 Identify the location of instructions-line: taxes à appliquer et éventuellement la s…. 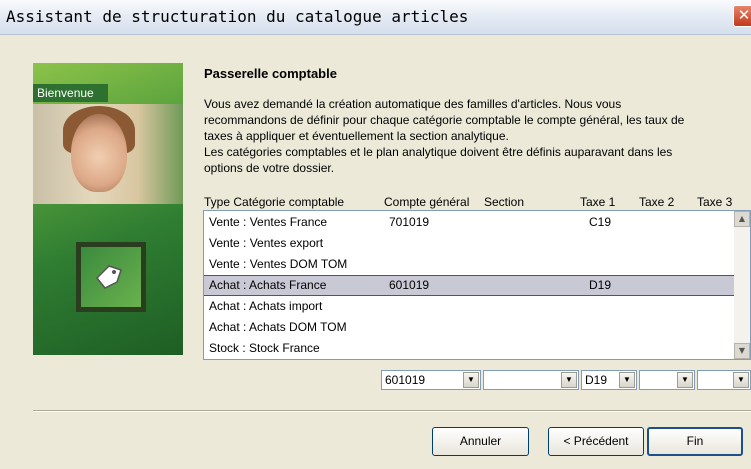
(356, 136).